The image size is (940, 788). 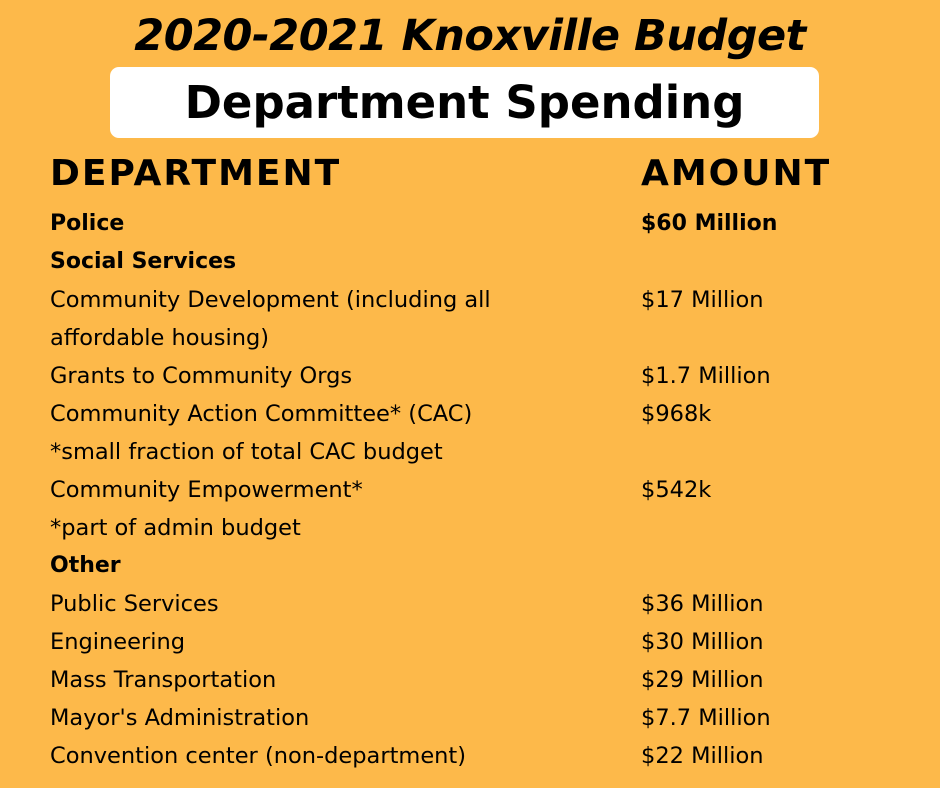 What do you see at coordinates (702, 604) in the screenshot?
I see `amount-value: $36 Million` at bounding box center [702, 604].